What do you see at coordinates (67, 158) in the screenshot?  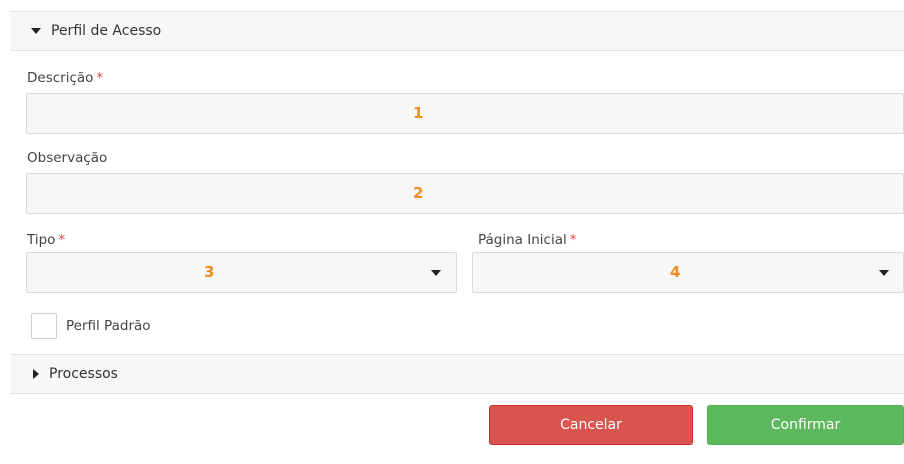 I see `observation-label: Observação` at bounding box center [67, 158].